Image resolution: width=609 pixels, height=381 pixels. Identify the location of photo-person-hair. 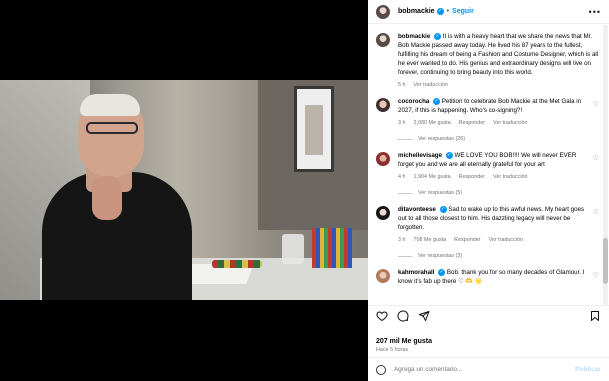
(110, 105).